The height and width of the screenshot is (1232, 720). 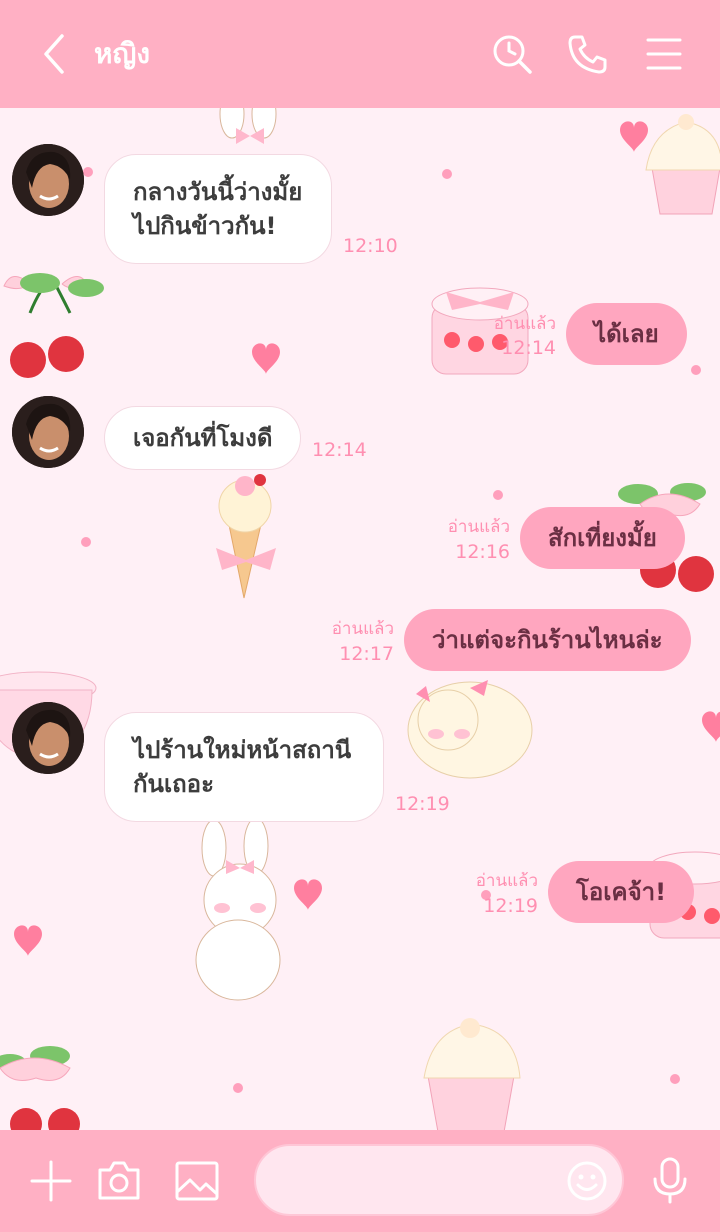 I want to click on message-bubble-outgoing: ว่าแต่จะกินร้านไหนล่ะ, so click(x=547, y=640).